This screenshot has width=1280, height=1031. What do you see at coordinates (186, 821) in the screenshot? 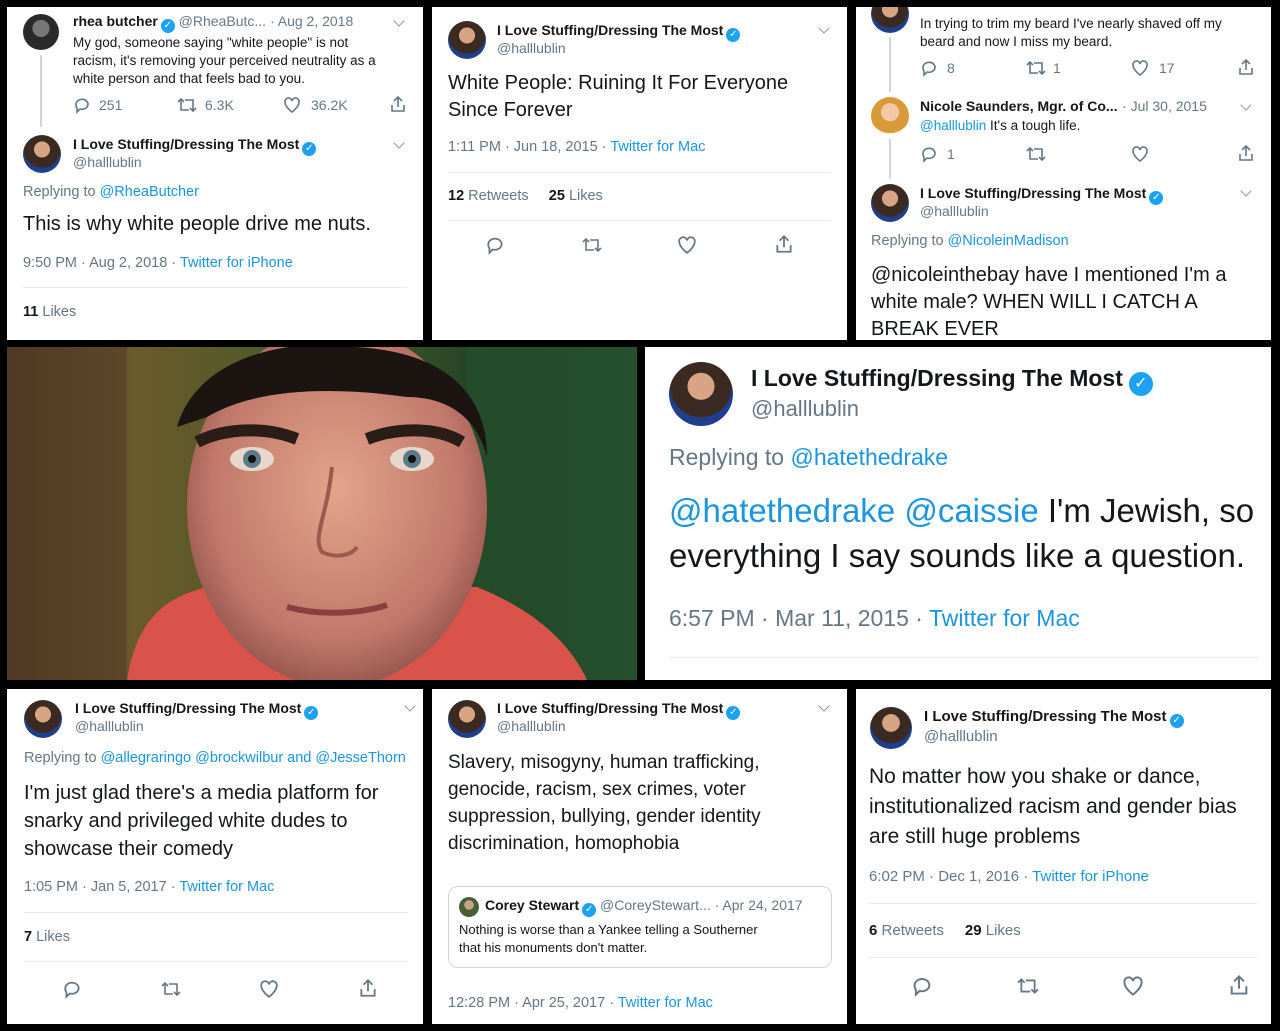
I see `tweet-text-line: snarky and privileged white dudes to` at bounding box center [186, 821].